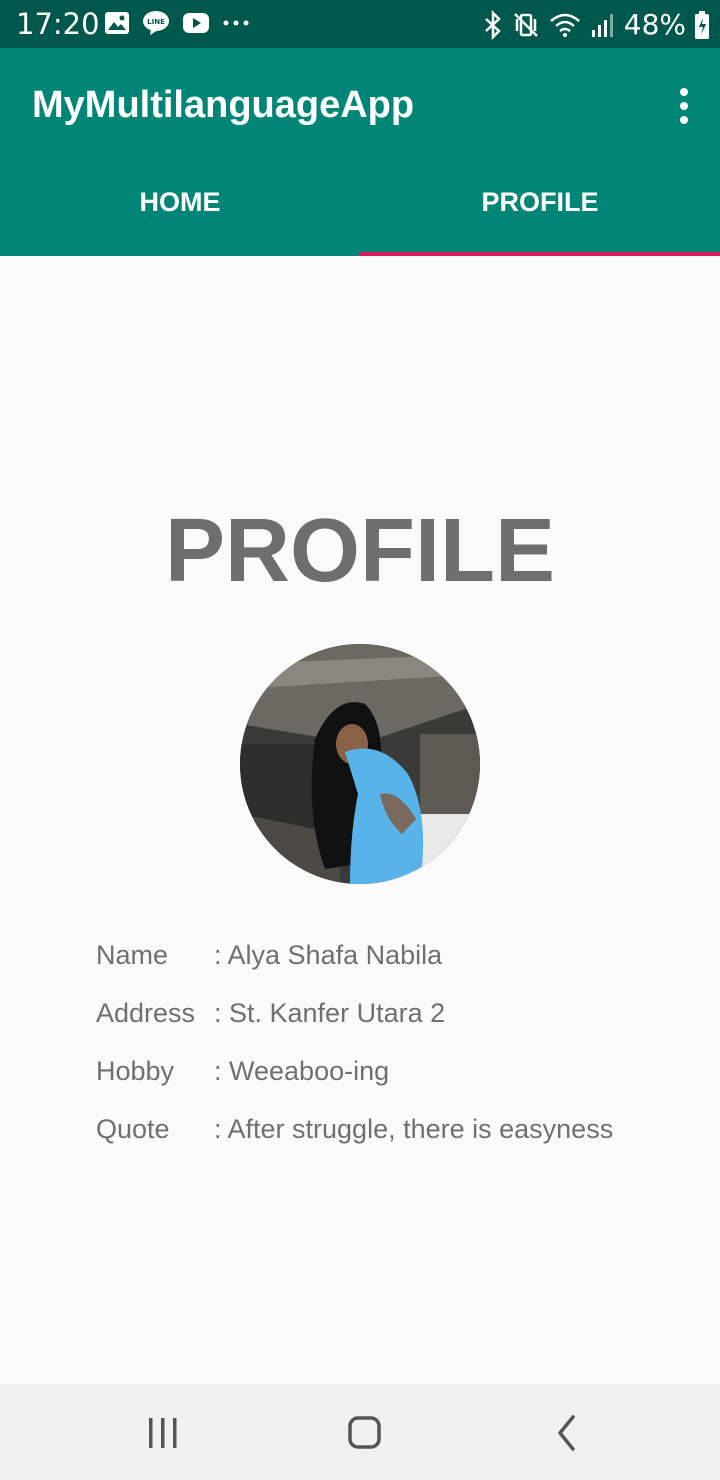 The image size is (720, 1480). I want to click on vibrate-icon, so click(525, 24).